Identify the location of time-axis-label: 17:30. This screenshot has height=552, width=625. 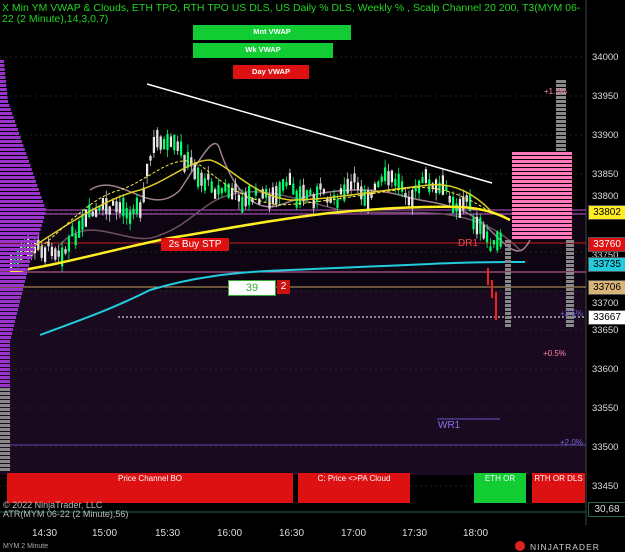
(415, 533).